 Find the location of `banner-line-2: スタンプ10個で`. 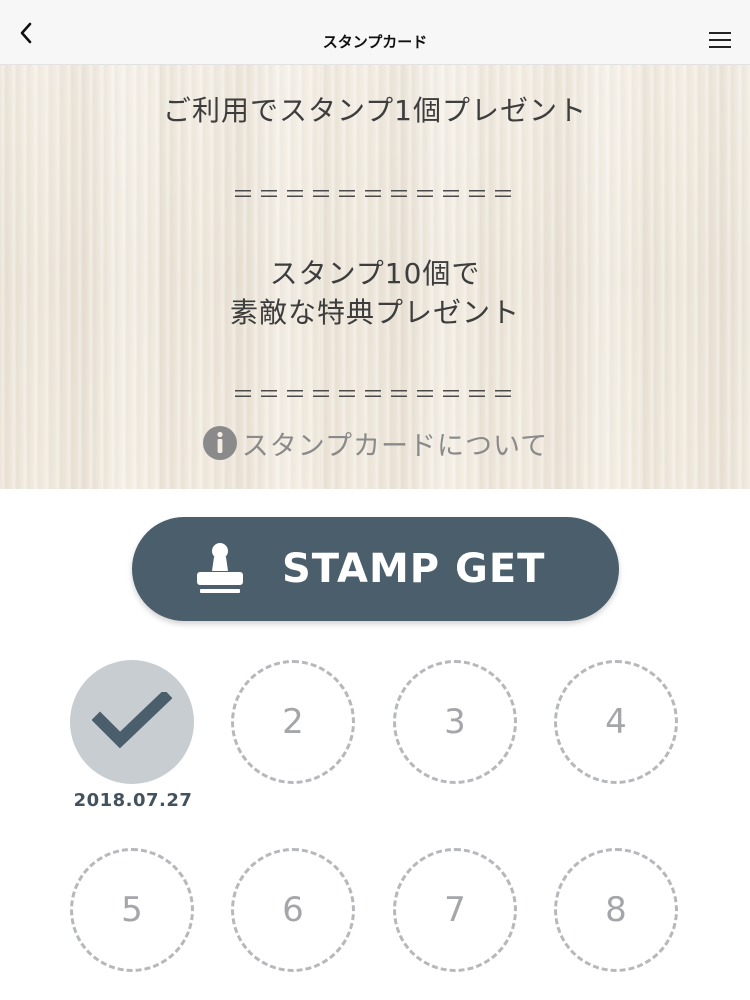

banner-line-2: スタンプ10個で is located at coordinates (375, 273).